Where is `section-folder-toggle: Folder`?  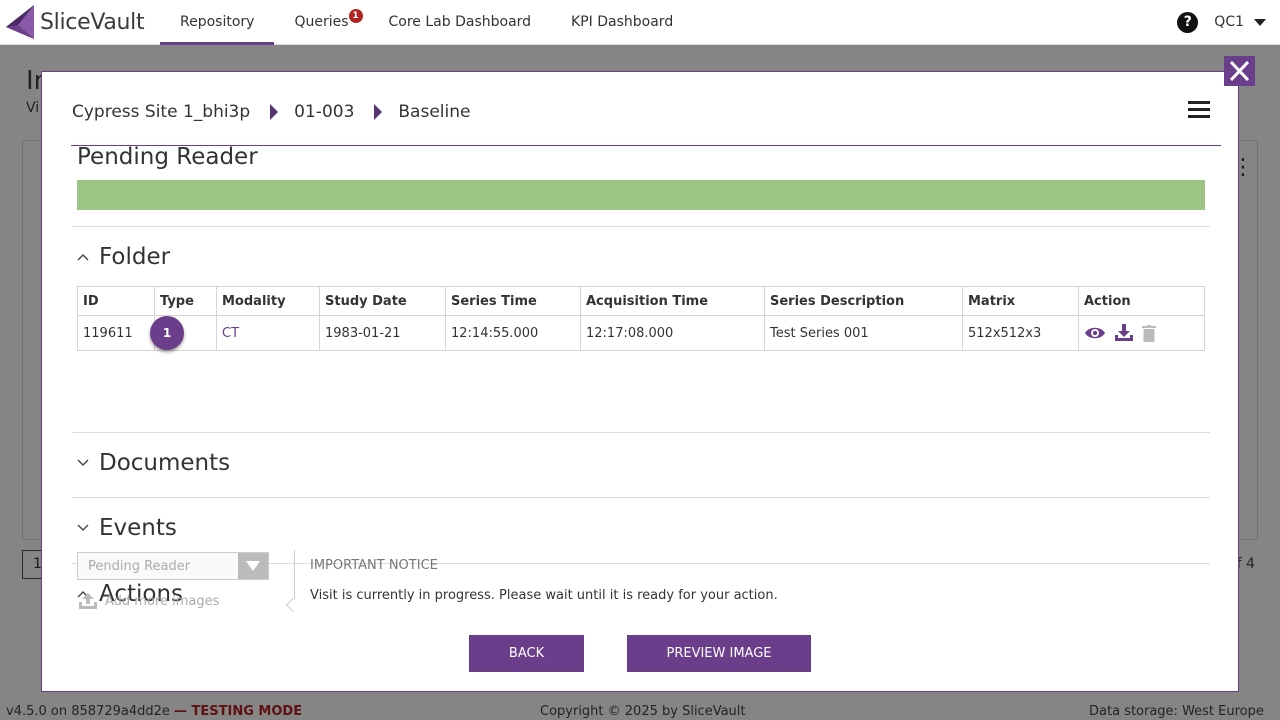
section-folder-toggle: Folder is located at coordinates (123, 257).